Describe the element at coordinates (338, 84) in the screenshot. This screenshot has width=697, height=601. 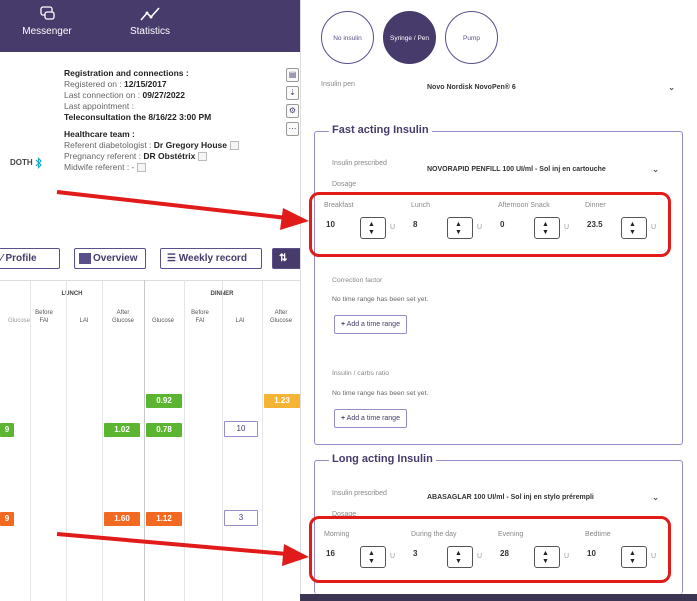
I see `pen-label: Insulin pen` at that location.